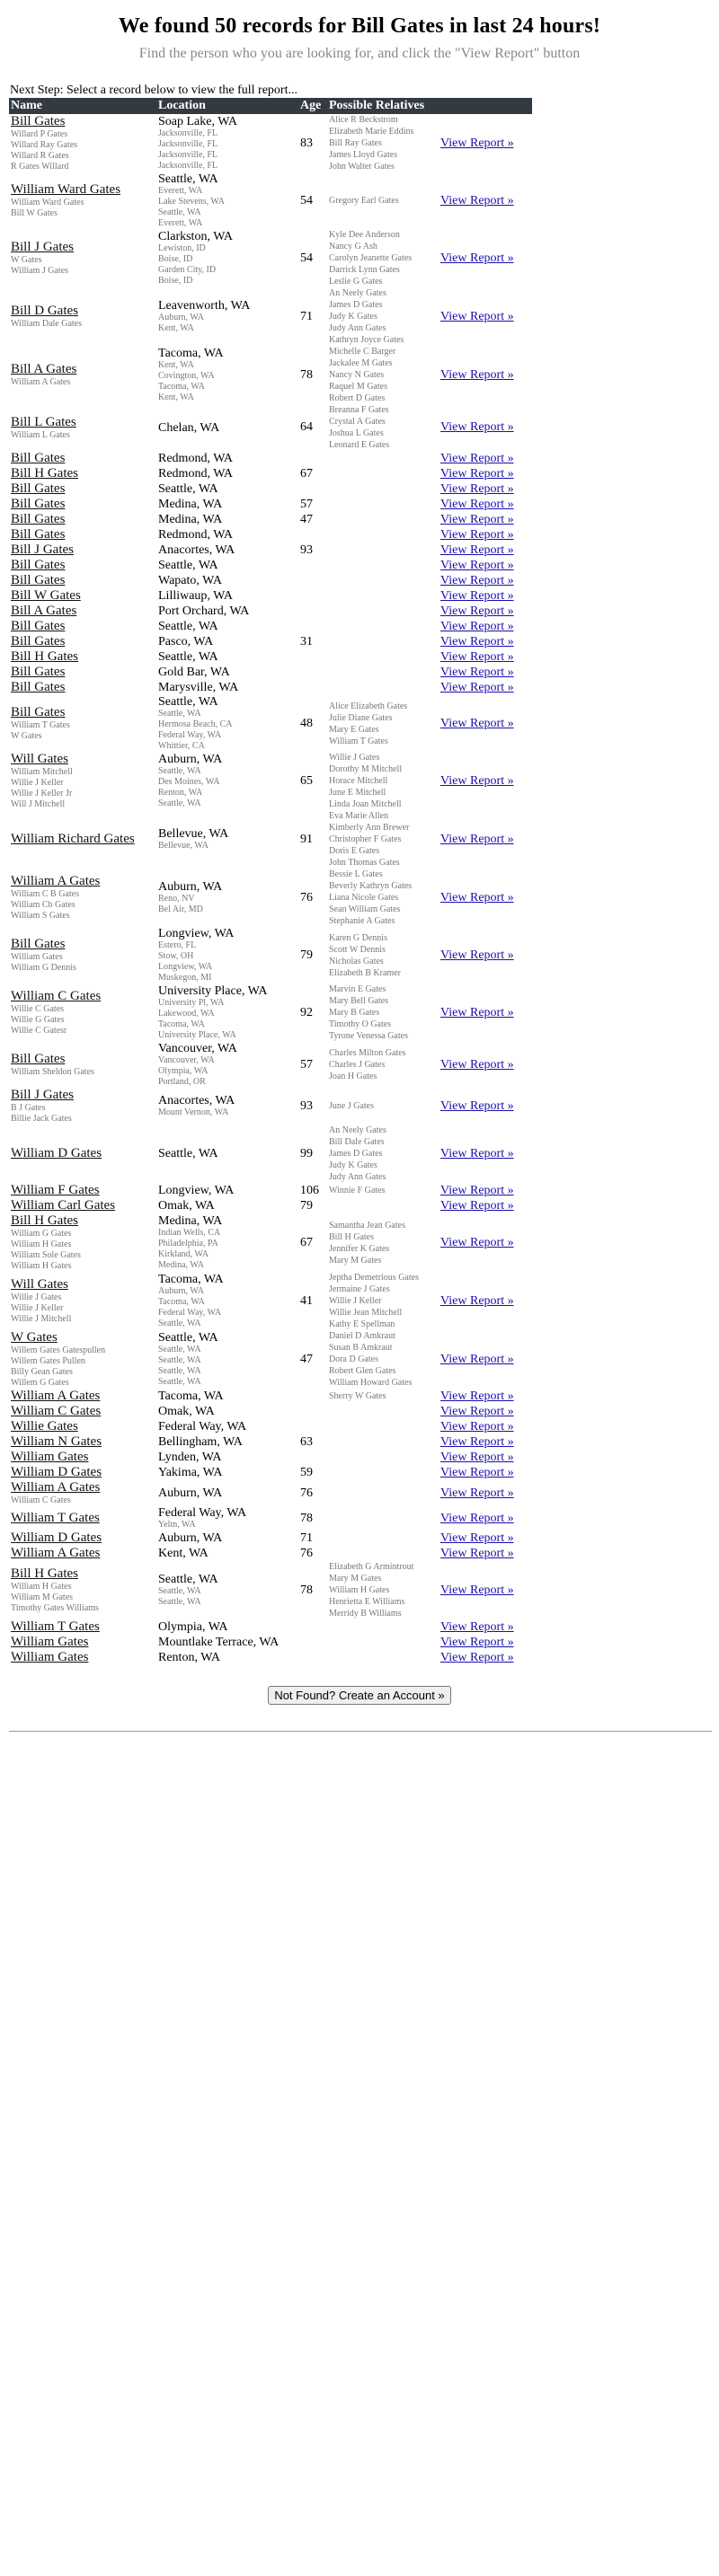  I want to click on person-name-link: Willie Gates, so click(83, 1426).